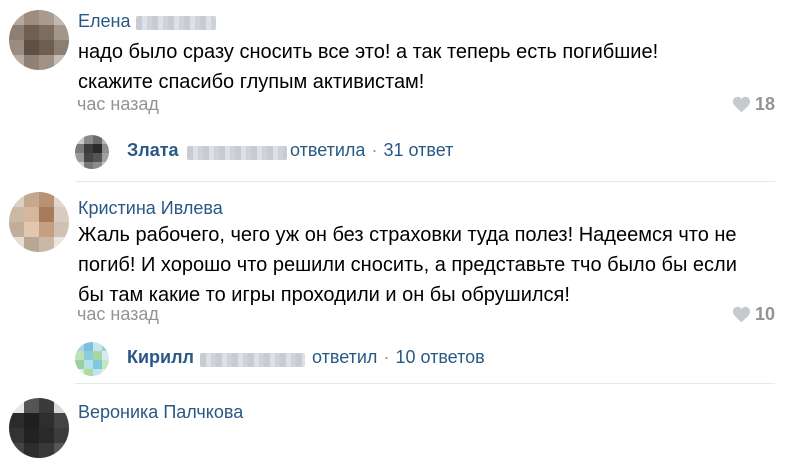 The image size is (797, 458). Describe the element at coordinates (160, 412) in the screenshot. I see `comment-author: Вероника Палчкова` at that location.